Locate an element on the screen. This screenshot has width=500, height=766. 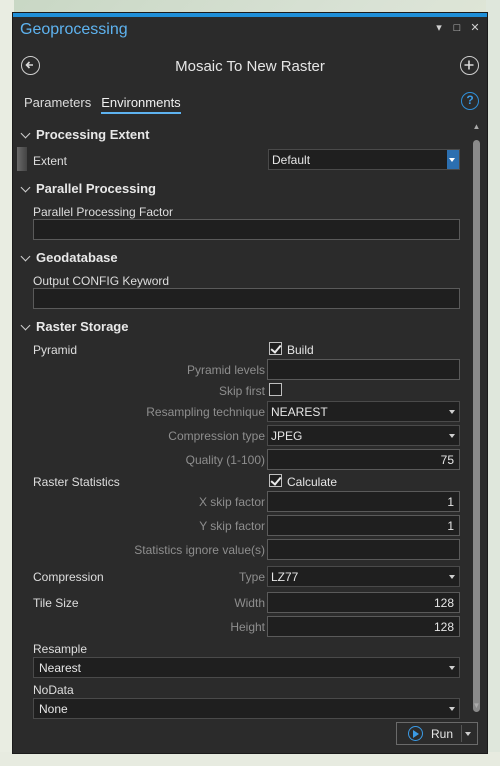
tab-environments: Environments is located at coordinates (141, 104).